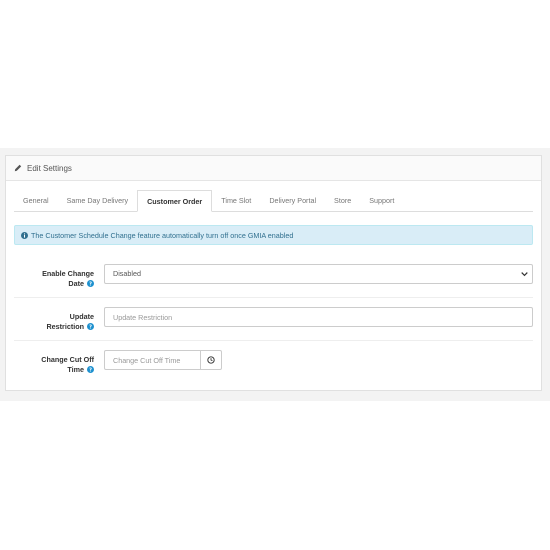  I want to click on change-cut-off-time-input, so click(152, 360).